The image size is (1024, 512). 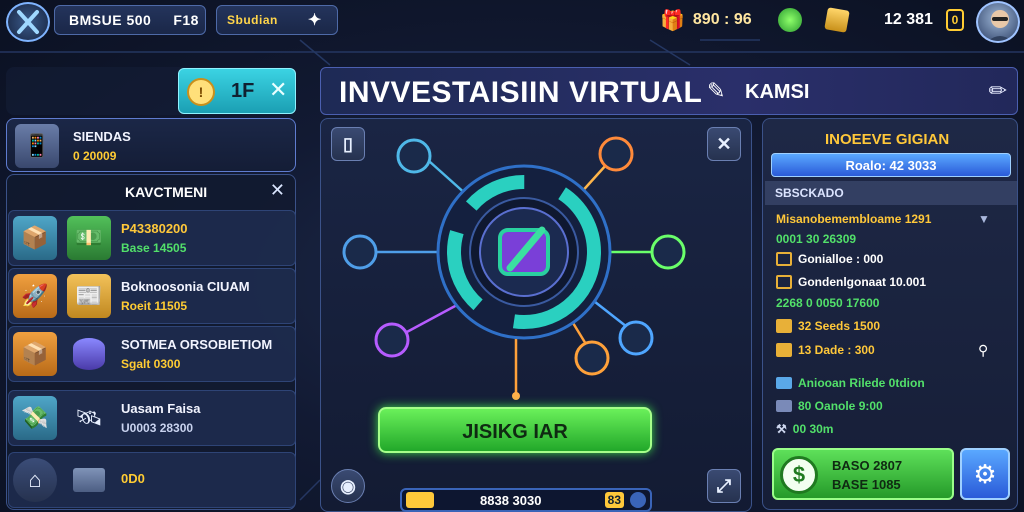 I want to click on wand-icon: ✎, so click(x=716, y=90).